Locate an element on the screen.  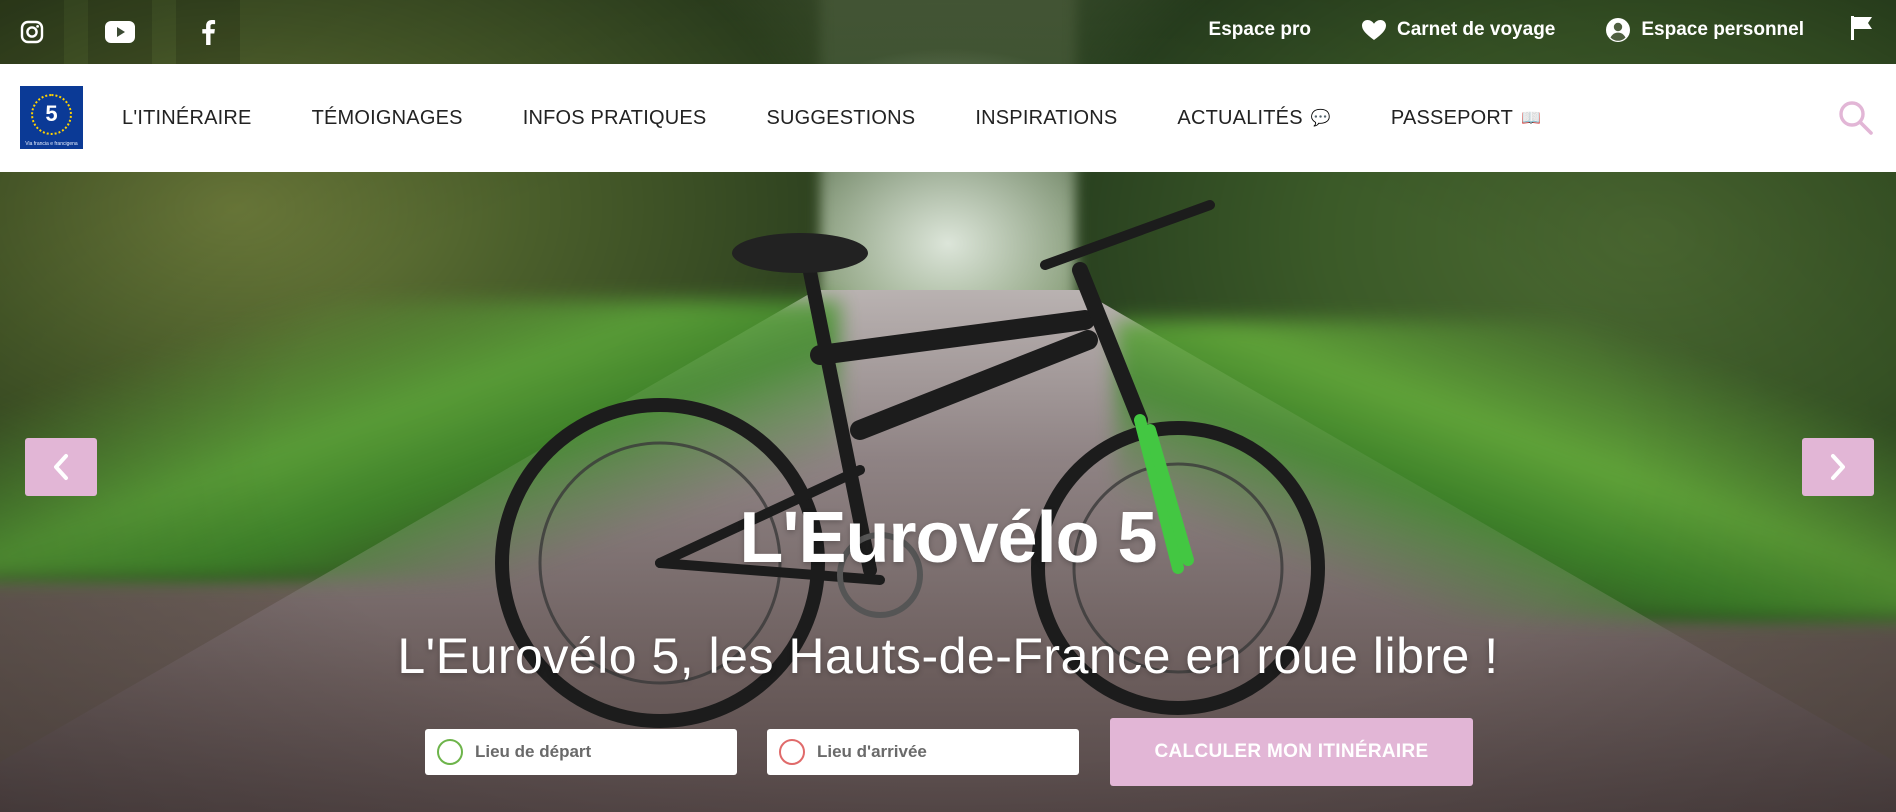
espace-personnel-label: Espace personnel is located at coordinates (1722, 29).